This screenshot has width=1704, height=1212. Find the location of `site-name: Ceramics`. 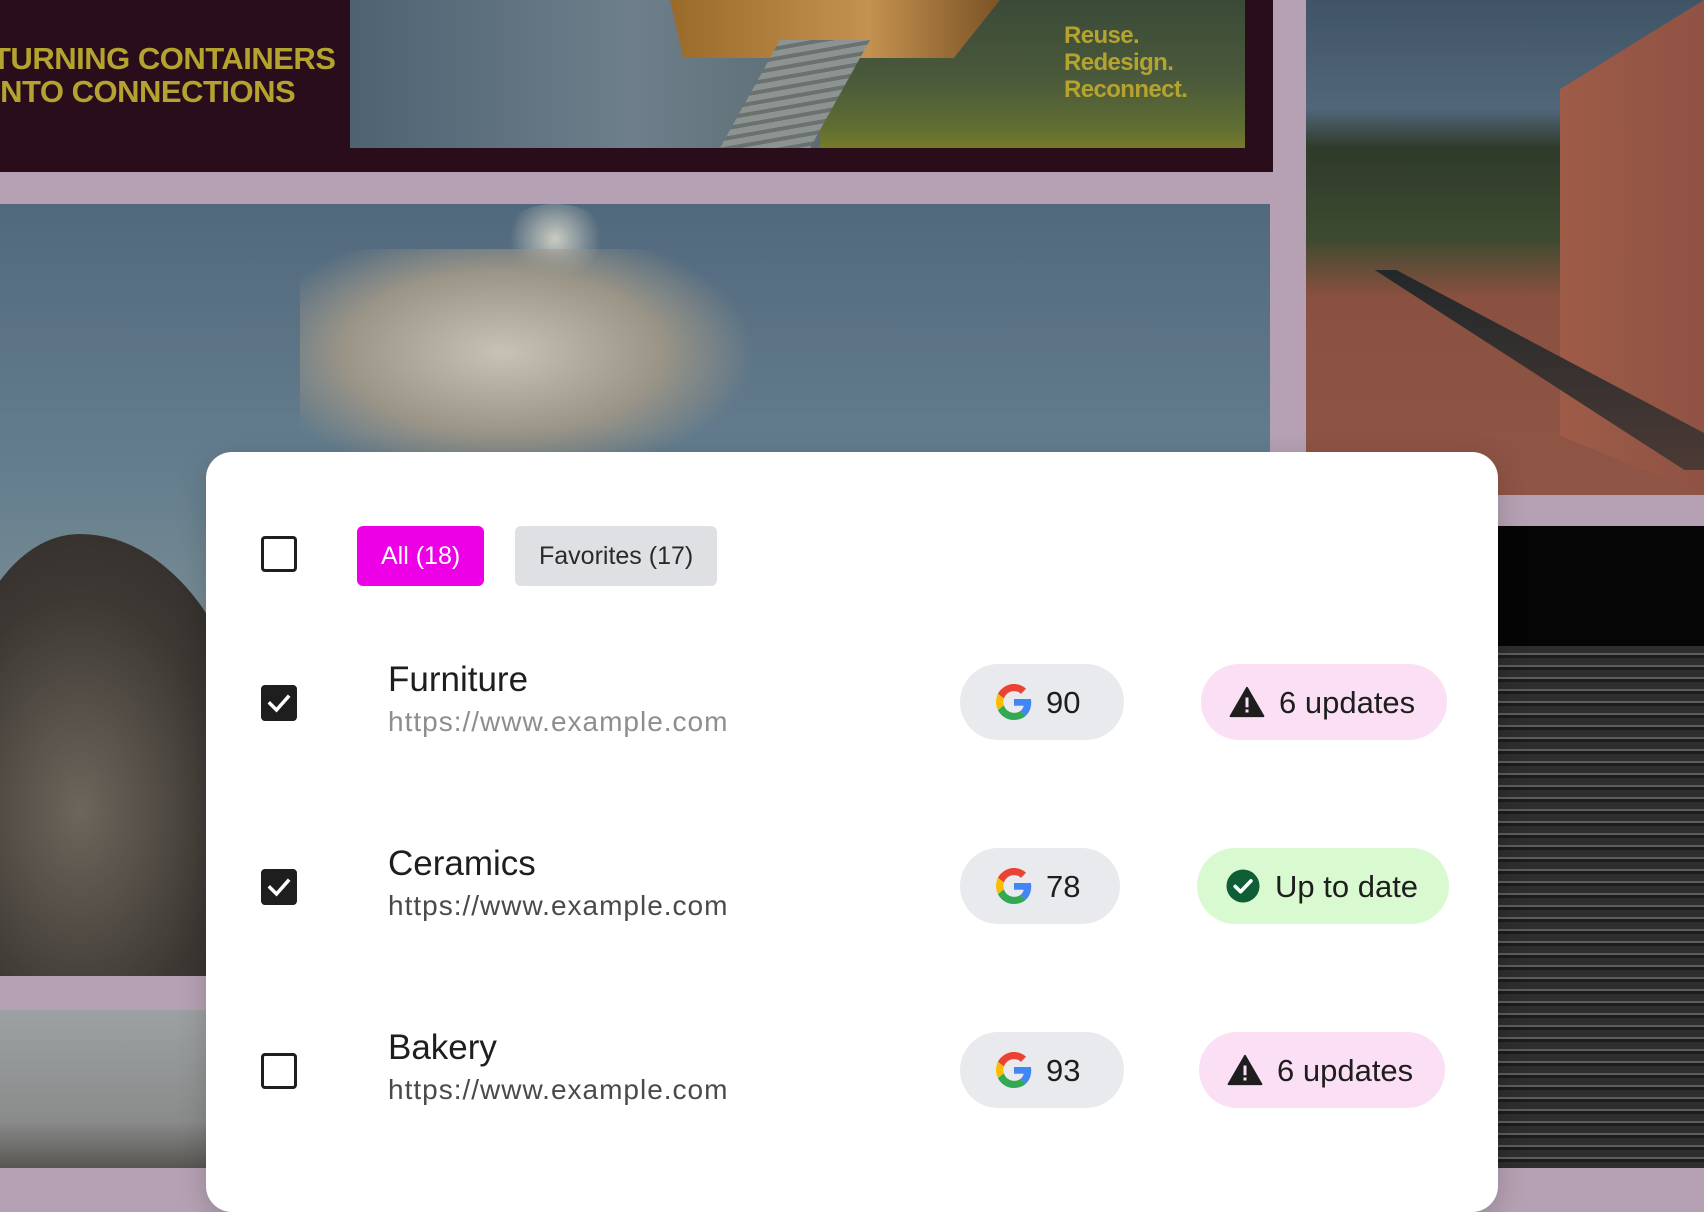

site-name: Ceramics is located at coordinates (462, 863).